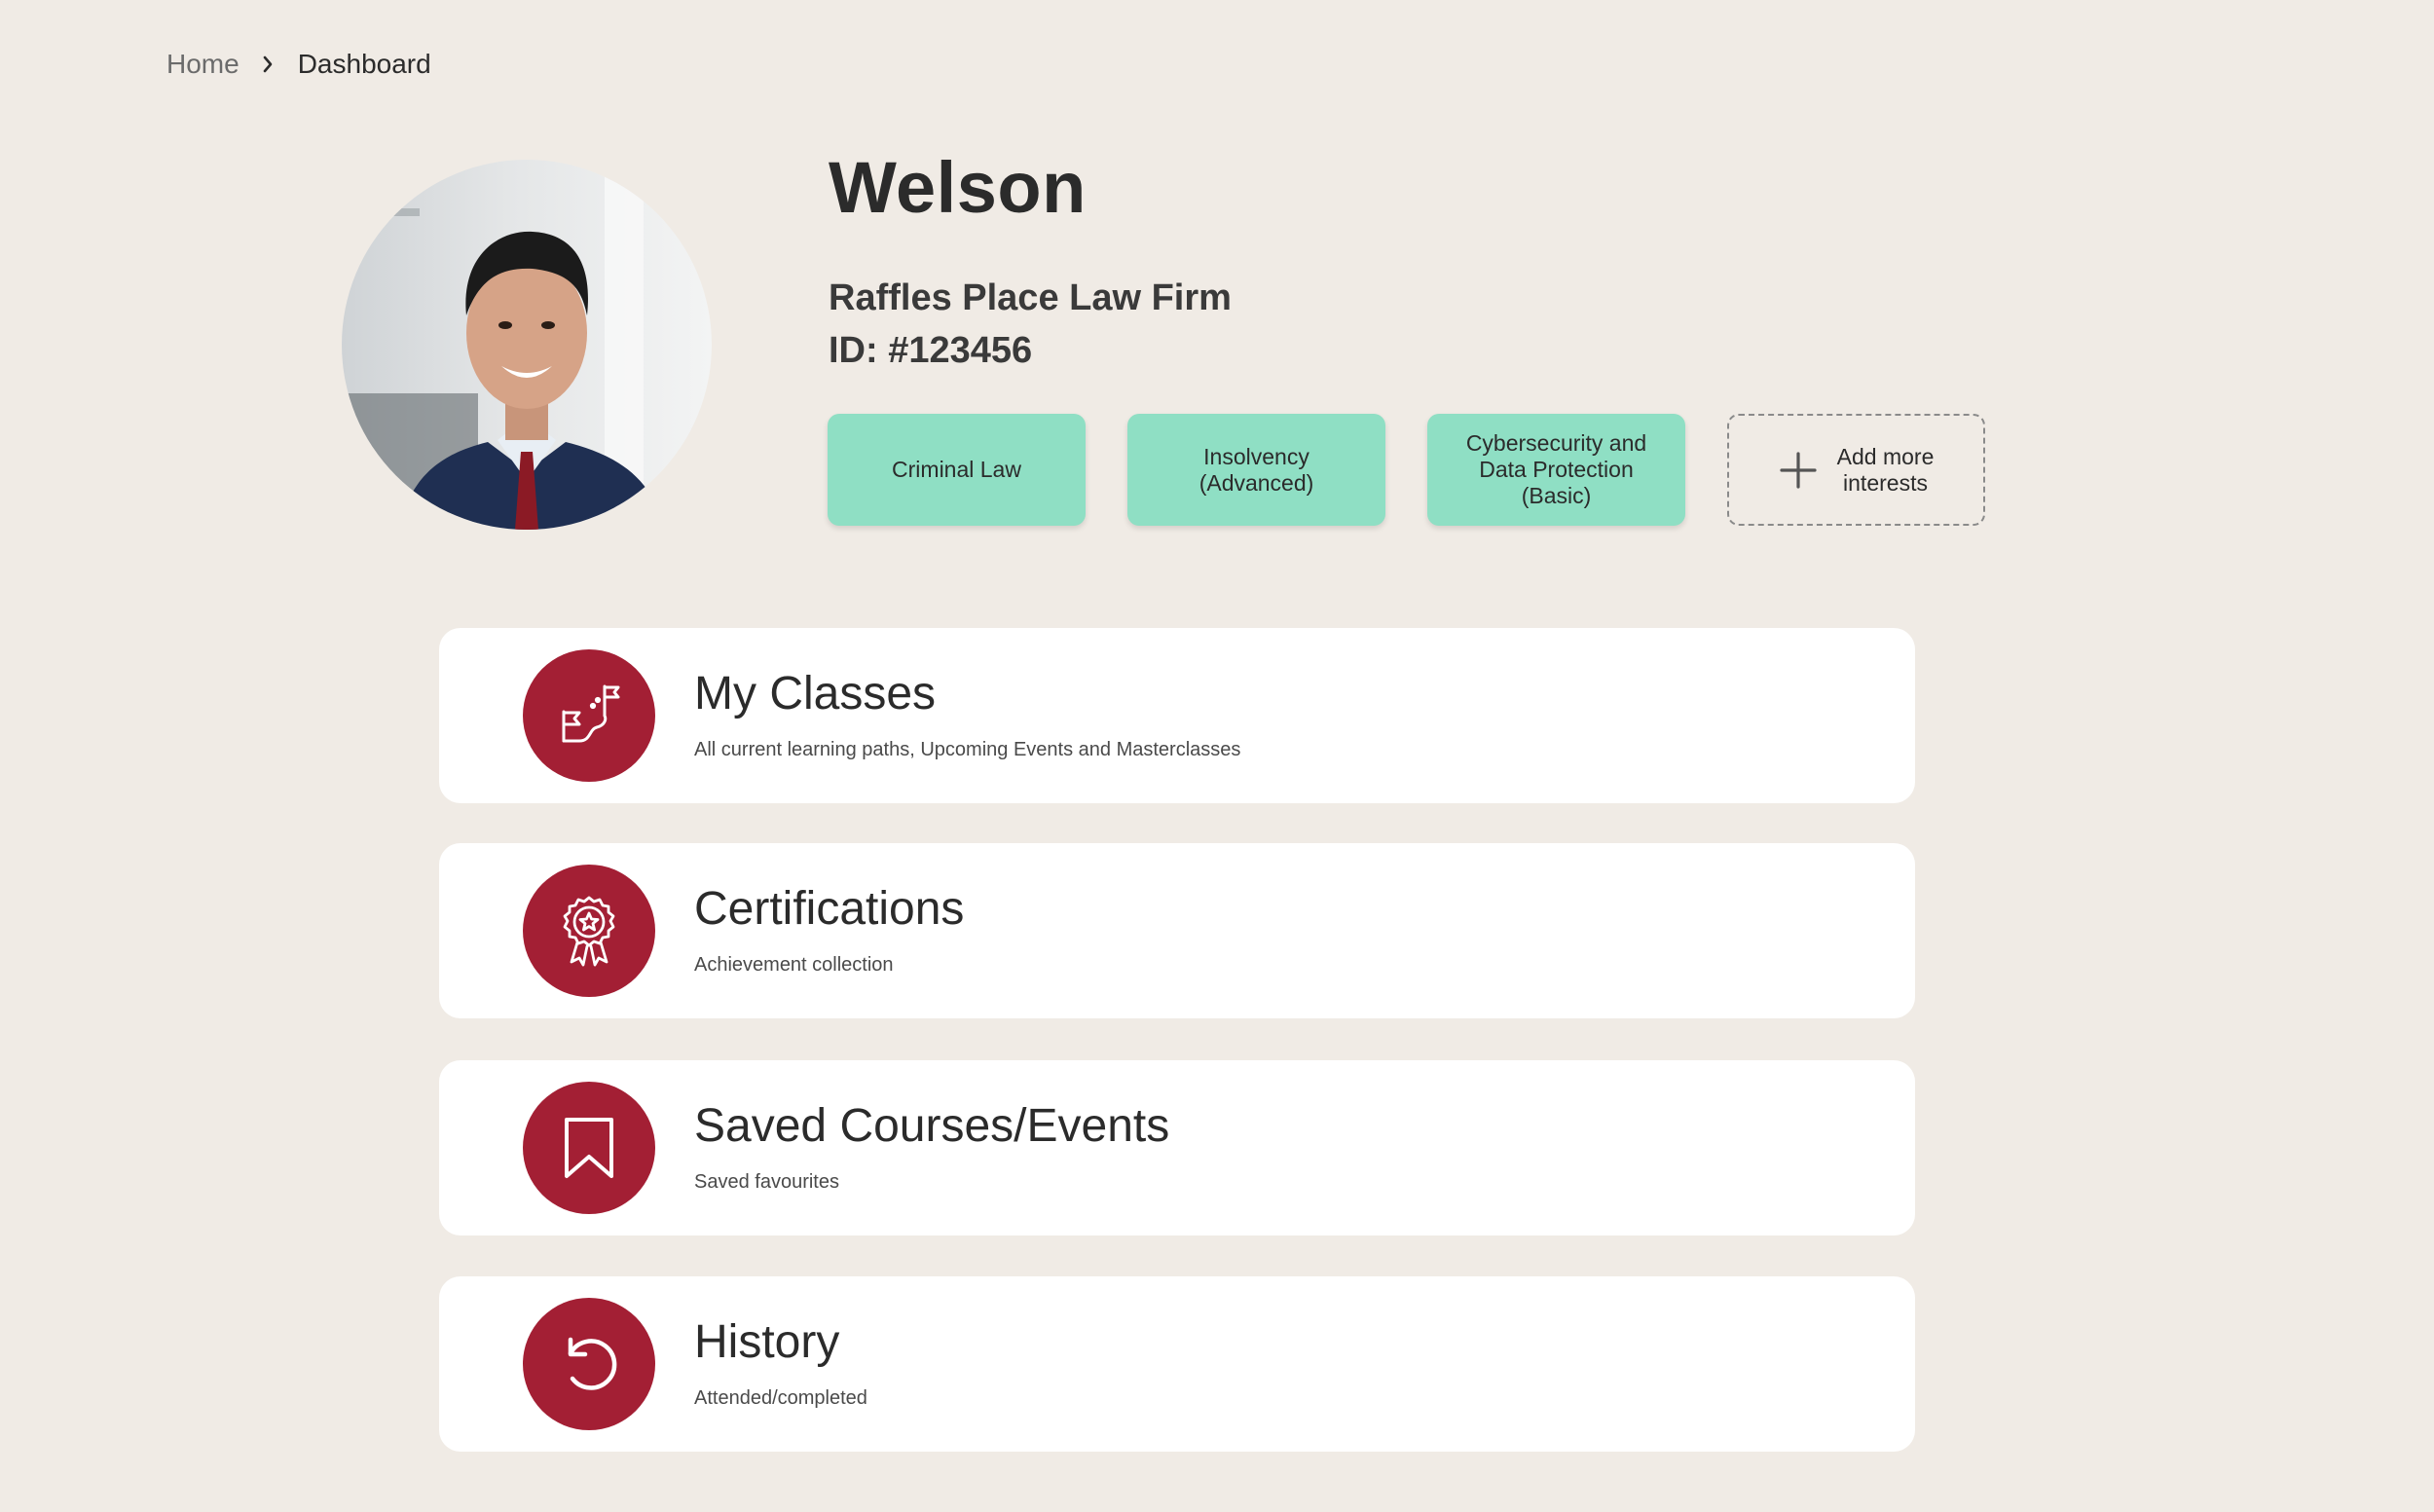 The width and height of the screenshot is (2434, 1512). I want to click on interest-chip-label: Insolvency (Advanced), so click(1256, 469).